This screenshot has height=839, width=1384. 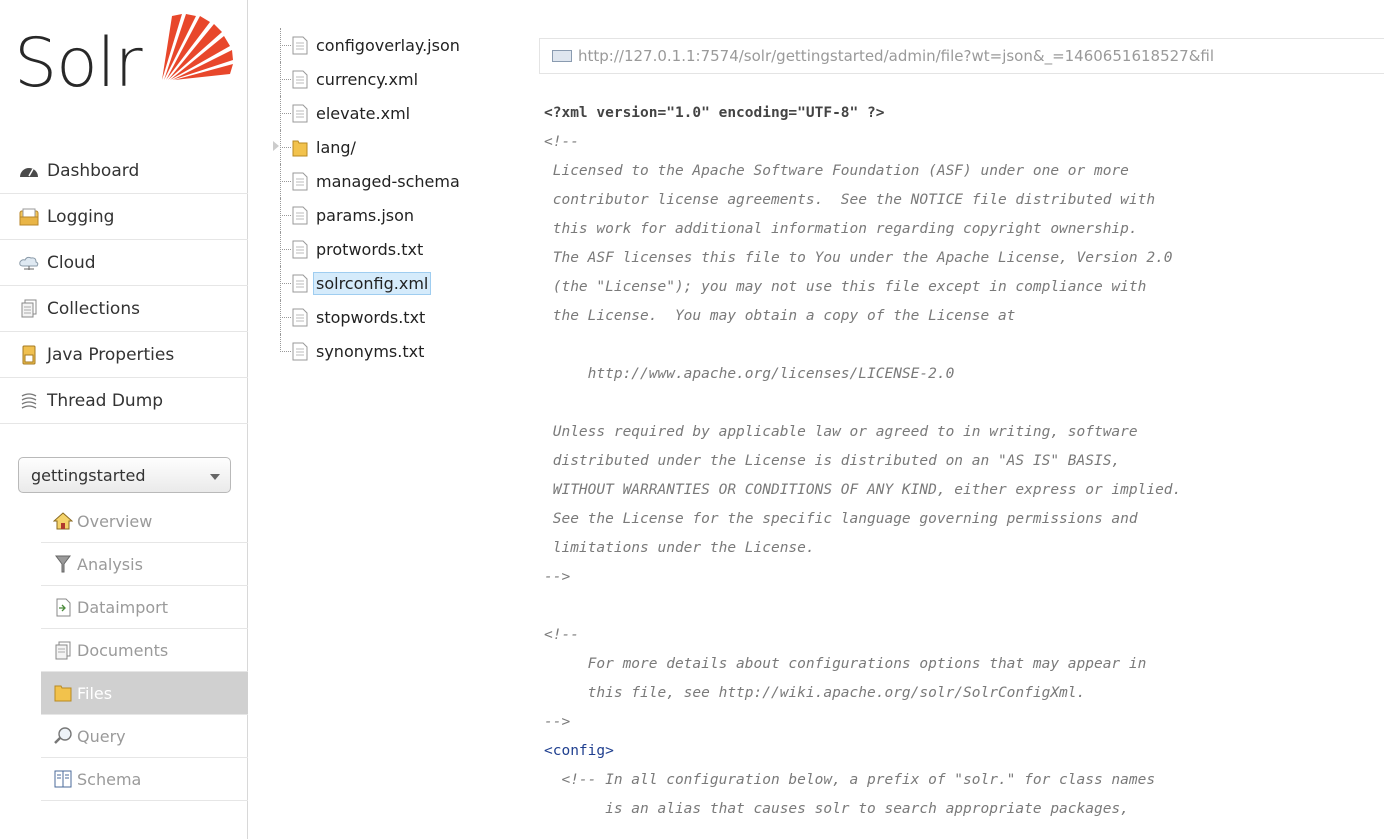 What do you see at coordinates (29, 263) in the screenshot?
I see `cloud-icon` at bounding box center [29, 263].